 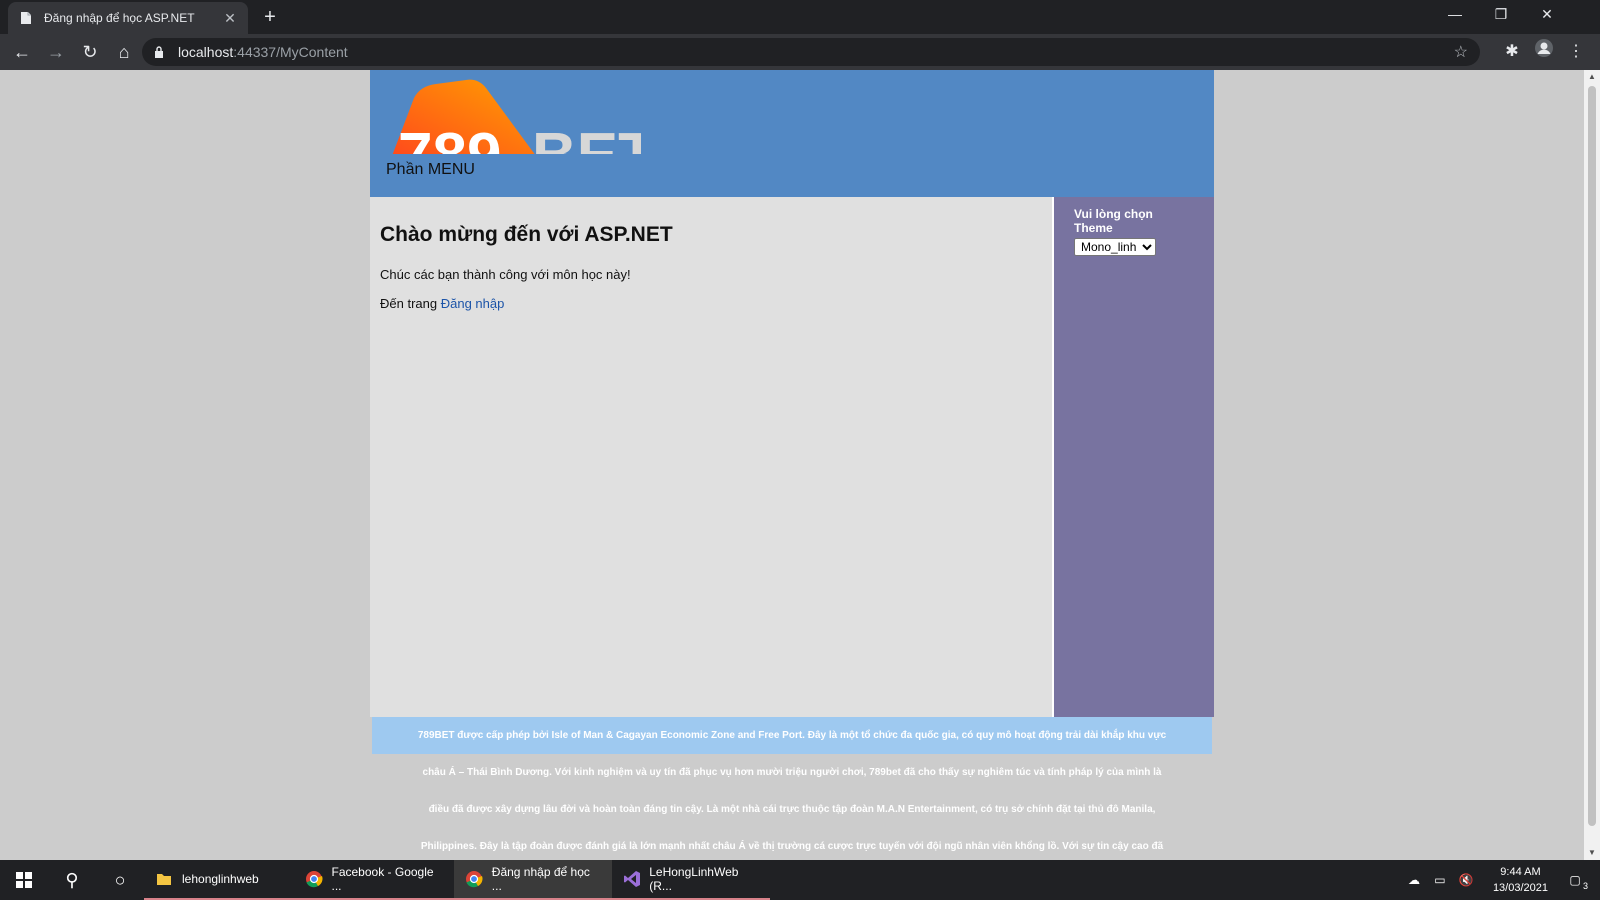 I want to click on goto-prefix: Đến trang, so click(x=409, y=303).